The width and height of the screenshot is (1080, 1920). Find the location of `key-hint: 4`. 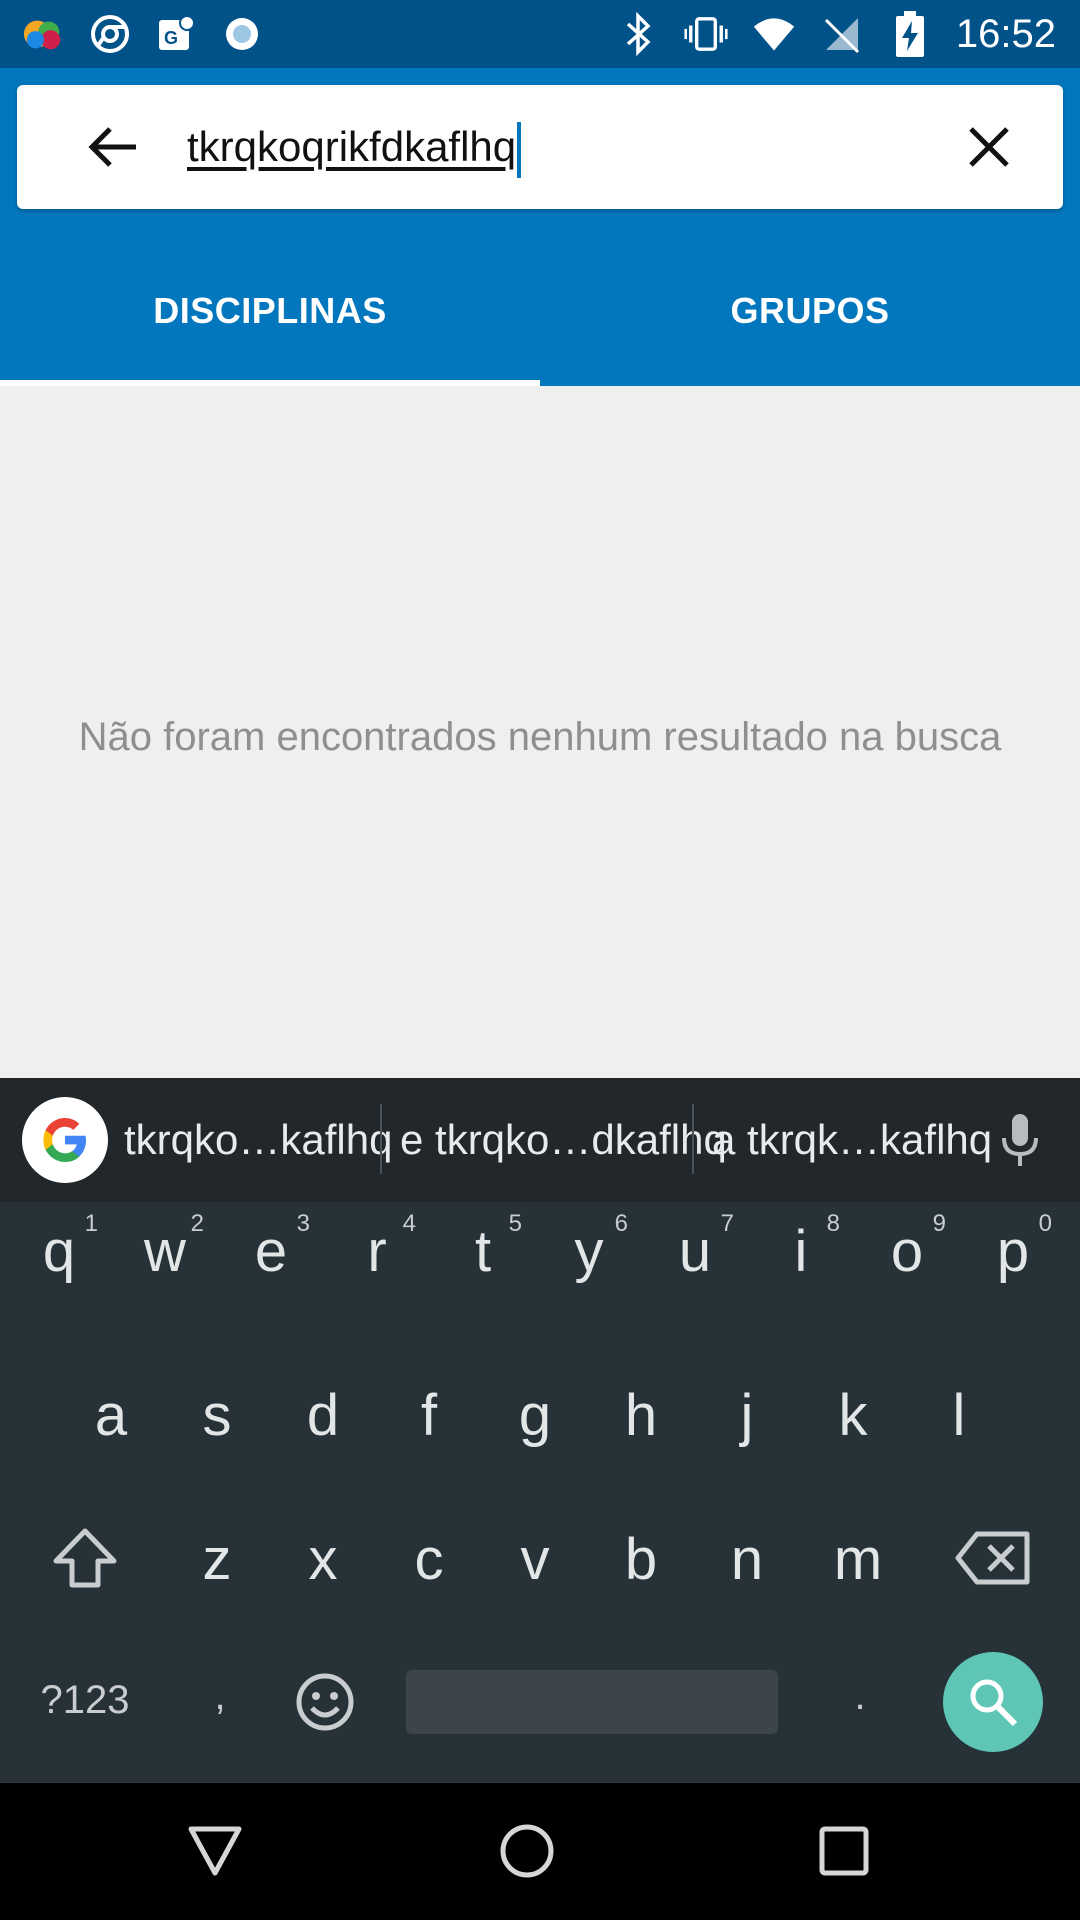

key-hint: 4 is located at coordinates (409, 1223).